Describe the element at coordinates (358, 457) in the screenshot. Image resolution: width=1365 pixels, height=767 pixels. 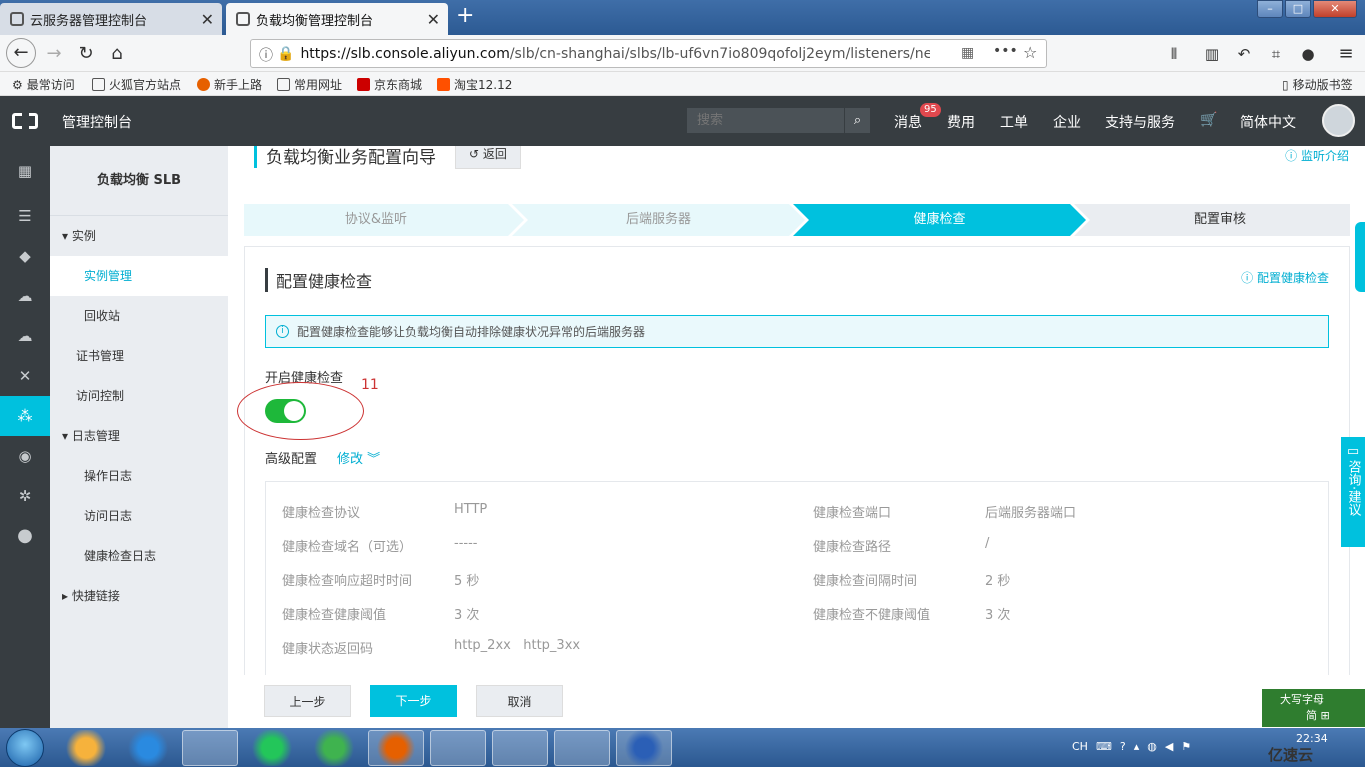
I see `advanced-edit-link: 修改 ︾` at that location.